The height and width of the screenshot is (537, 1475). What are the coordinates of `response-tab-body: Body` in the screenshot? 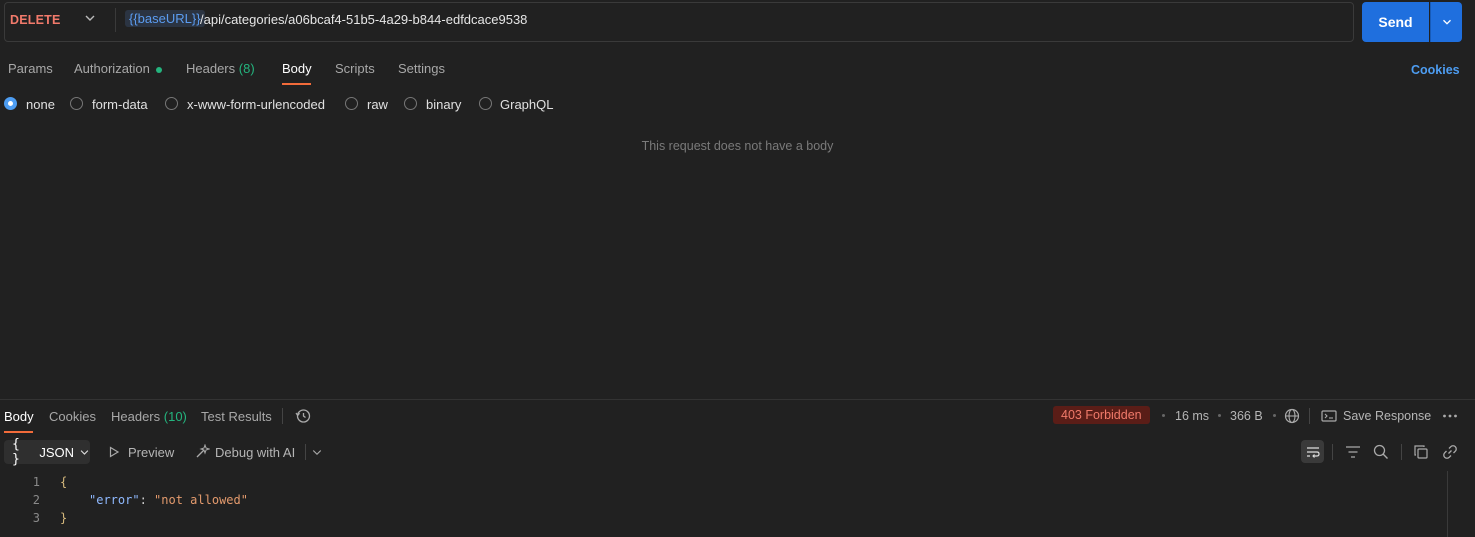 It's located at (19, 416).